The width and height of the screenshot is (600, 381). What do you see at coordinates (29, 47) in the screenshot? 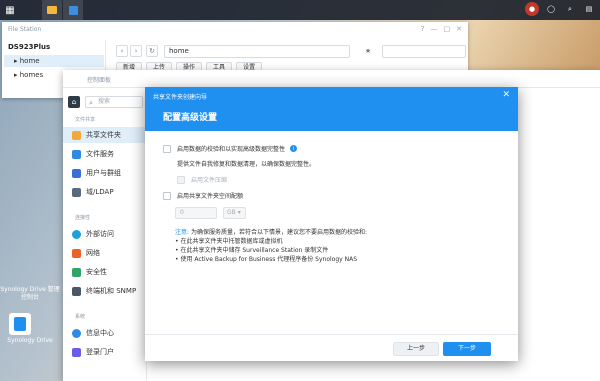
I see `tree-root: DS923Plus` at bounding box center [29, 47].